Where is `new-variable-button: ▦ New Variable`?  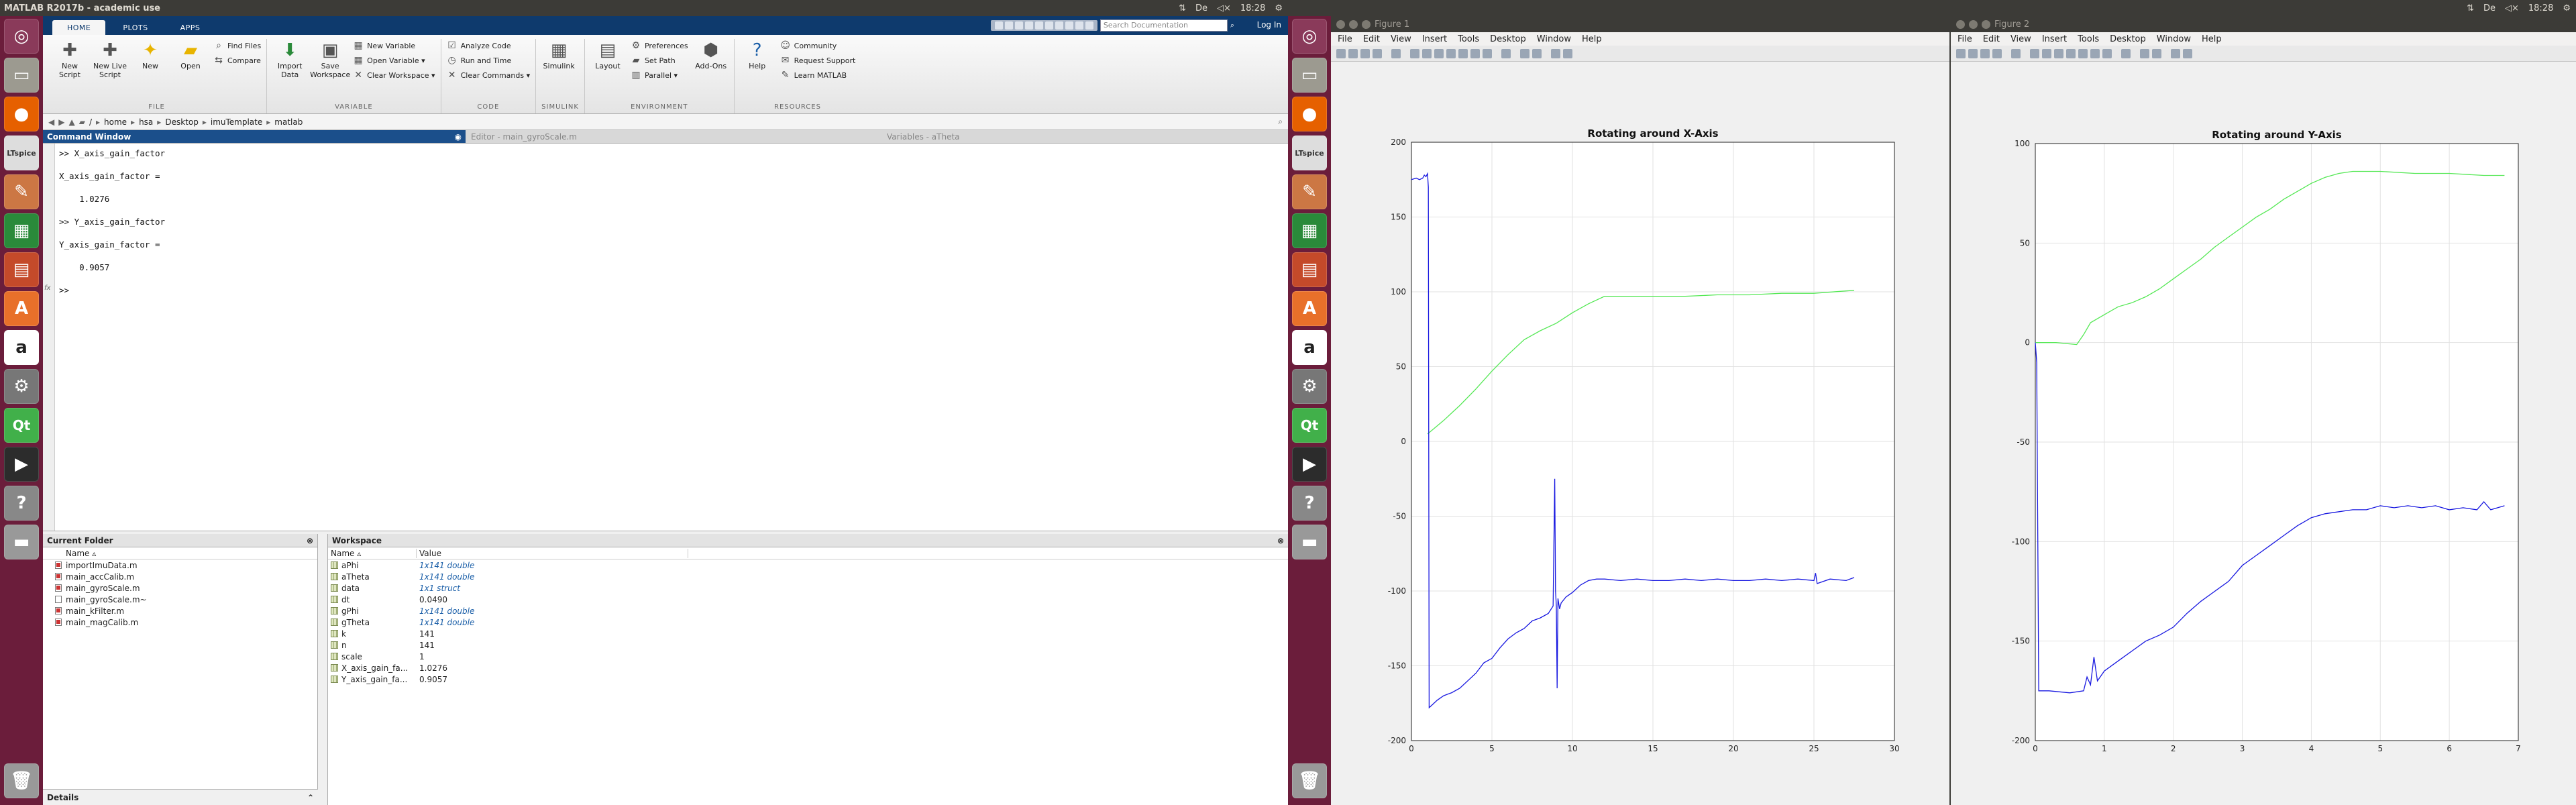
new-variable-button: ▦ New Variable is located at coordinates (394, 45).